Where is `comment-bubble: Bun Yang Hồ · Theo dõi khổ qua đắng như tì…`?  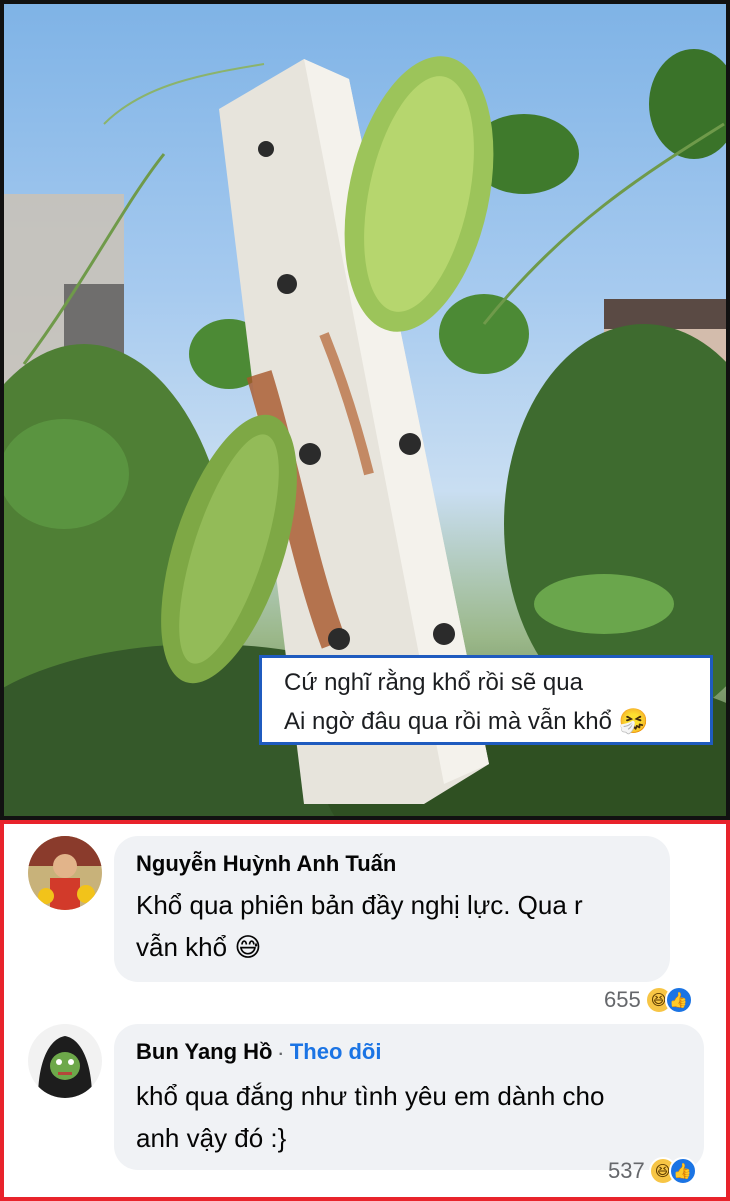 comment-bubble: Bun Yang Hồ · Theo dõi khổ qua đắng như tì… is located at coordinates (409, 1097).